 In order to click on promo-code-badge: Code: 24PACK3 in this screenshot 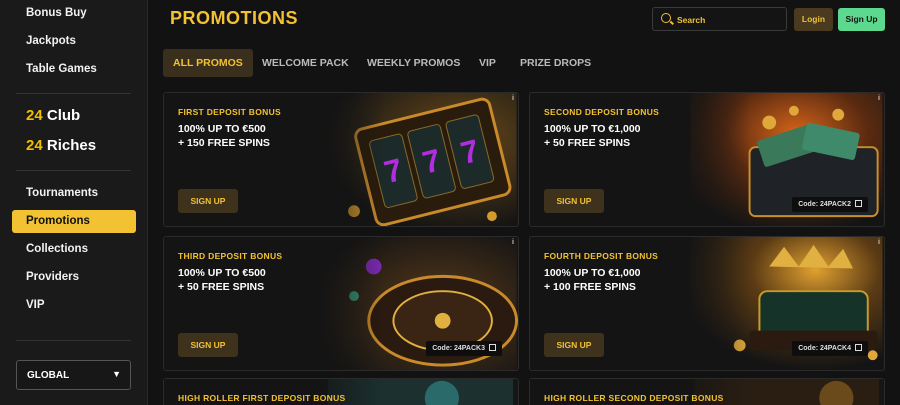, I will do `click(464, 348)`.